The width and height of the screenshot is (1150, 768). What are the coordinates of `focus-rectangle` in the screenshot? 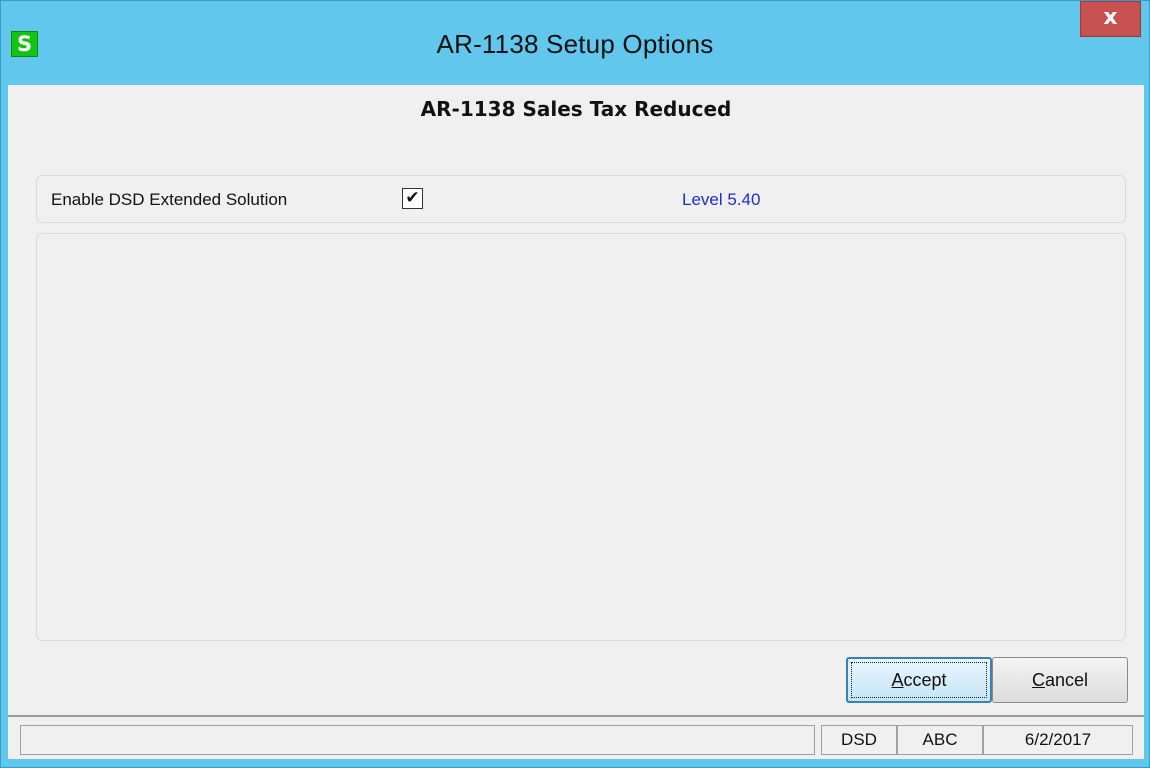 It's located at (919, 680).